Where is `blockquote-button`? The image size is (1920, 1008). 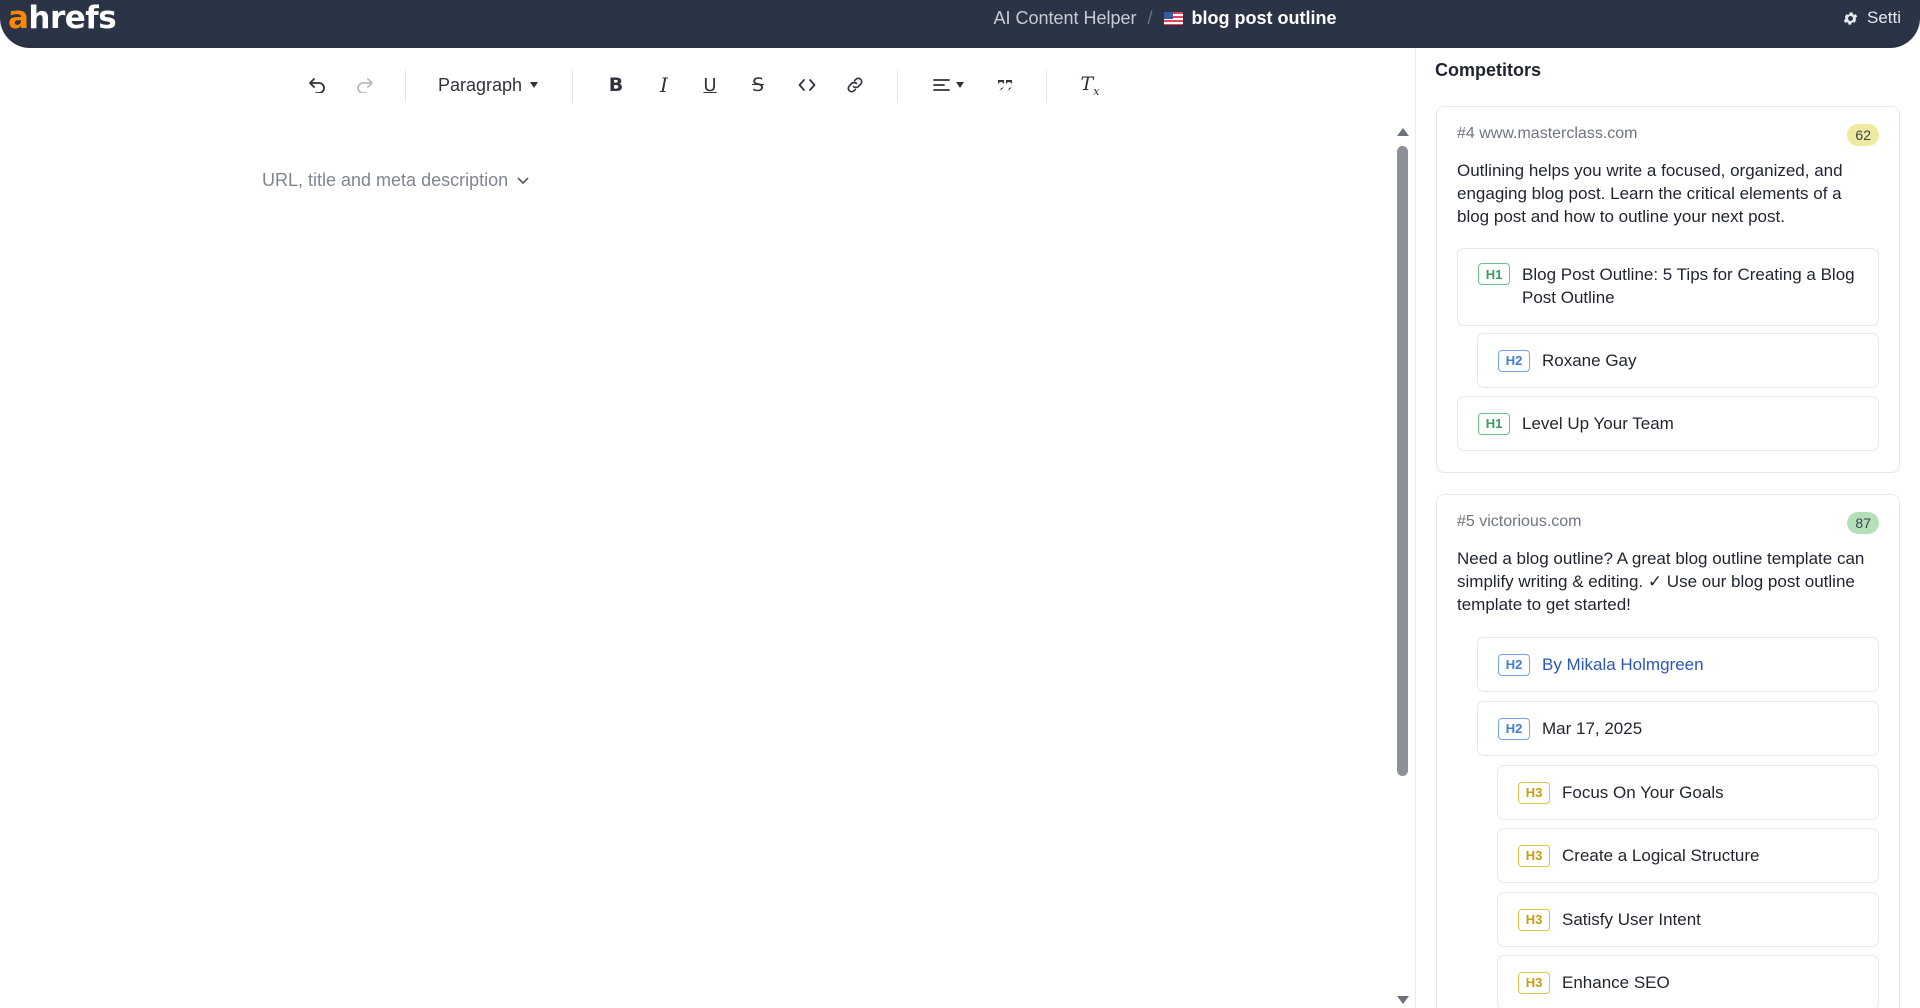 blockquote-button is located at coordinates (1005, 85).